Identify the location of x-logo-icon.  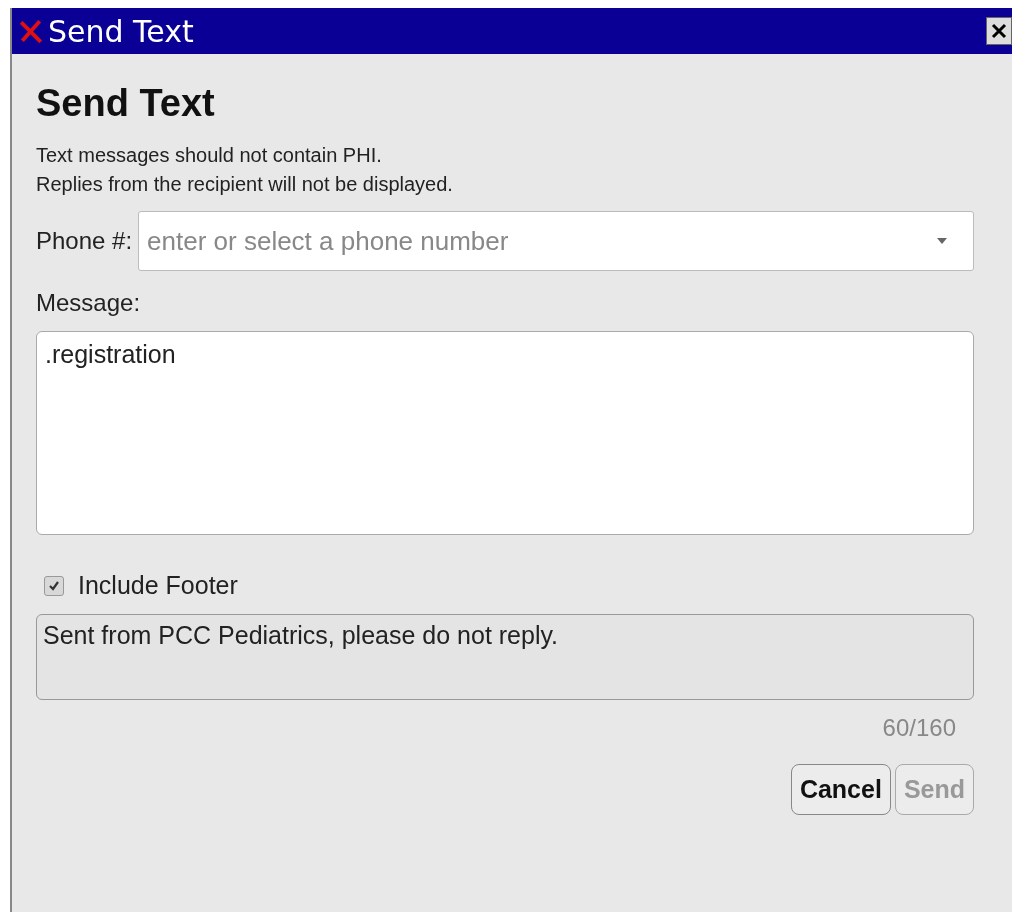
(31, 31).